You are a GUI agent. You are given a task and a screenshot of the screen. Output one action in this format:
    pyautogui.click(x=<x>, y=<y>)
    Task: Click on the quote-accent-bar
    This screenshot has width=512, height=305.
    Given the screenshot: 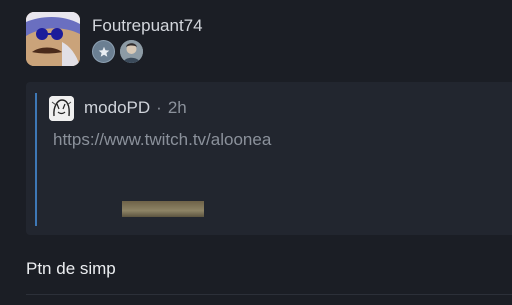 What is the action you would take?
    pyautogui.click(x=36, y=159)
    